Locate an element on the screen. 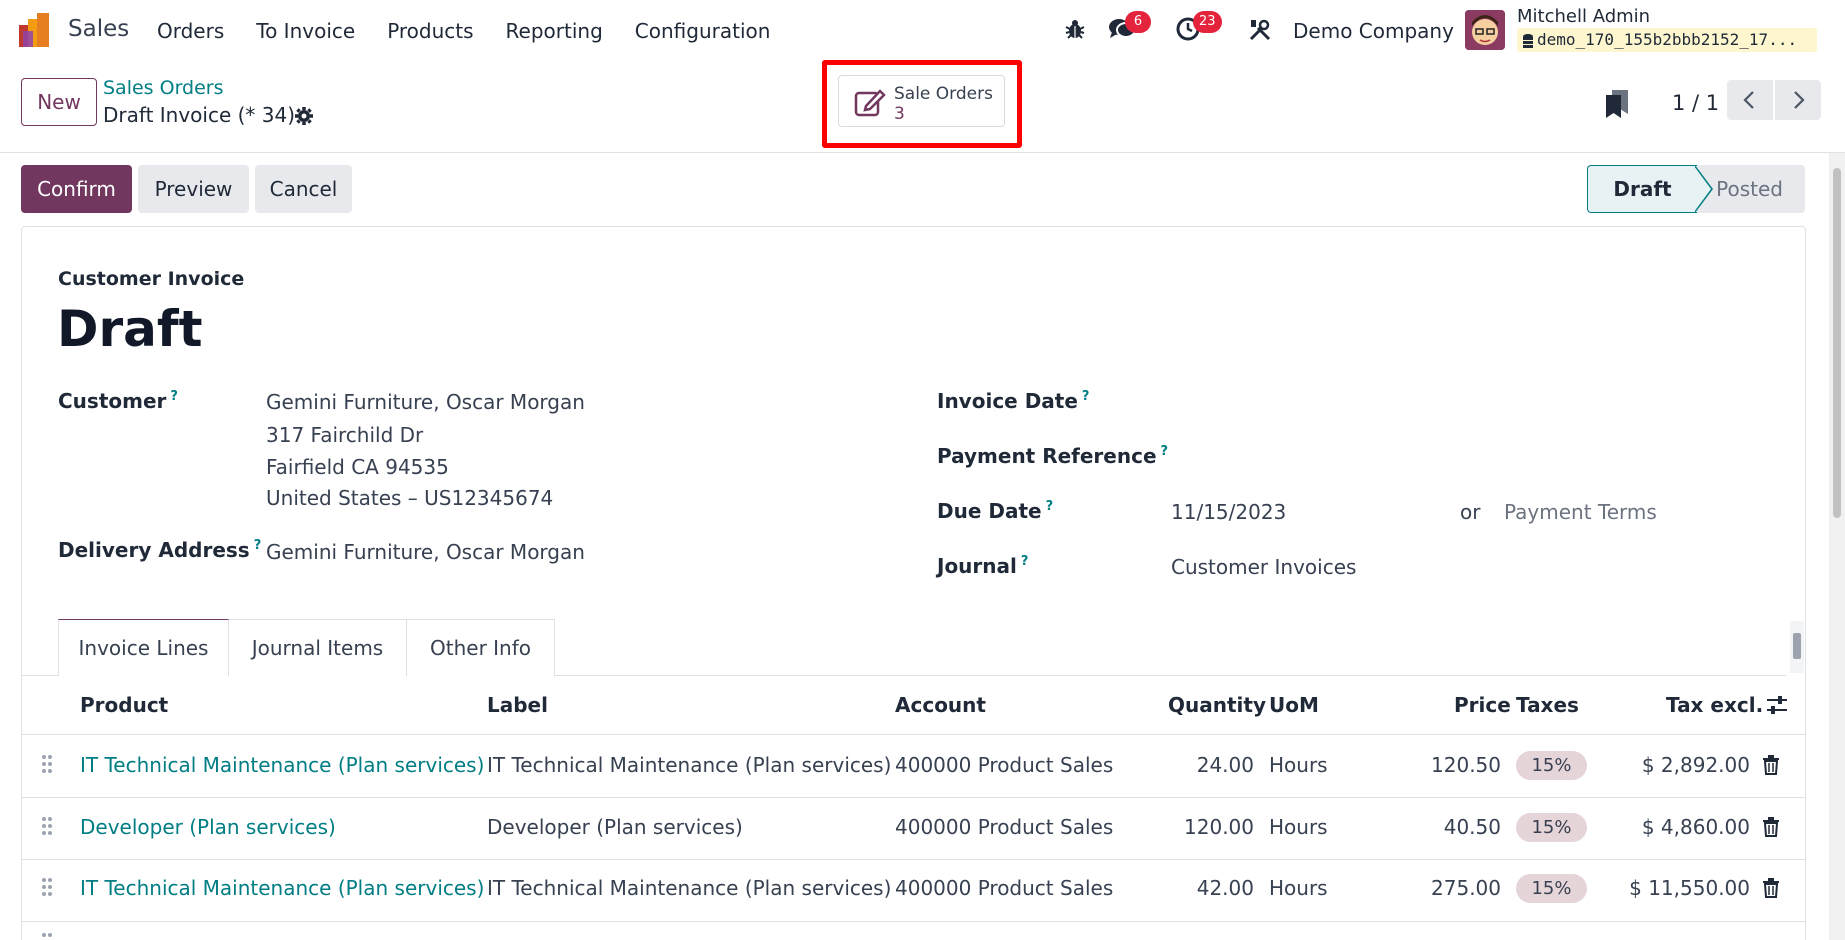  chevron-left-icon is located at coordinates (1749, 100).